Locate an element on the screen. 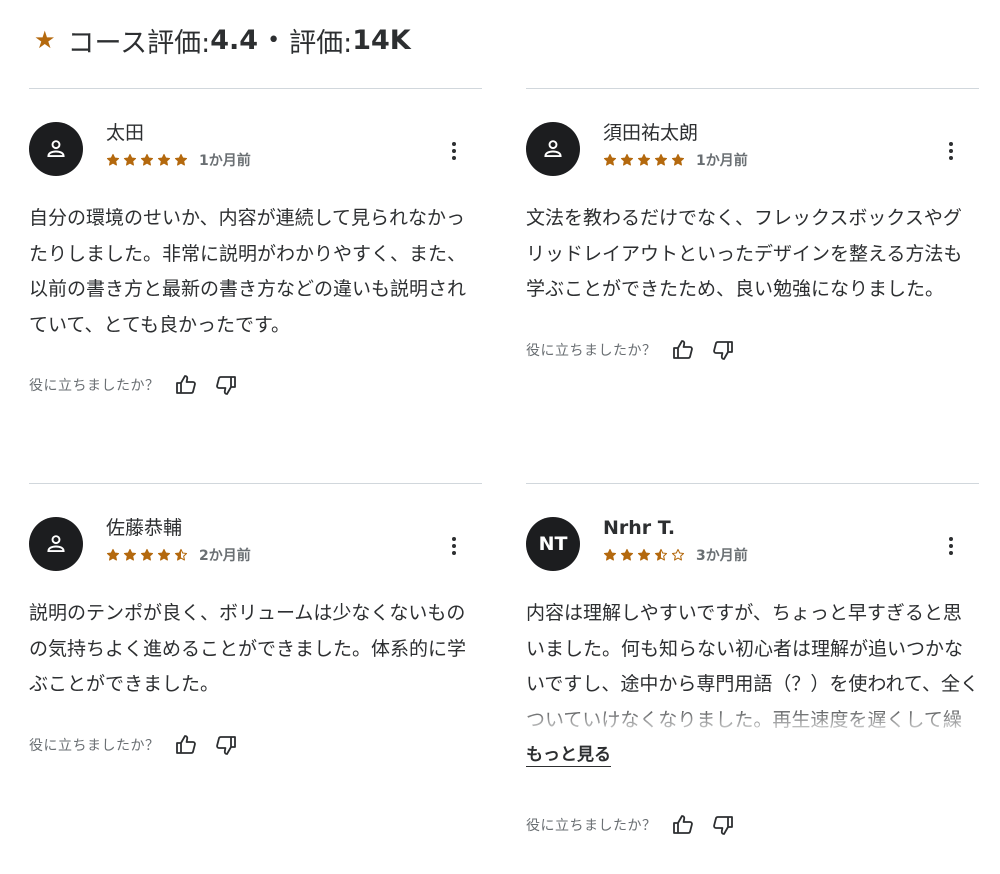  rating-label: コース評価: is located at coordinates (139, 43).